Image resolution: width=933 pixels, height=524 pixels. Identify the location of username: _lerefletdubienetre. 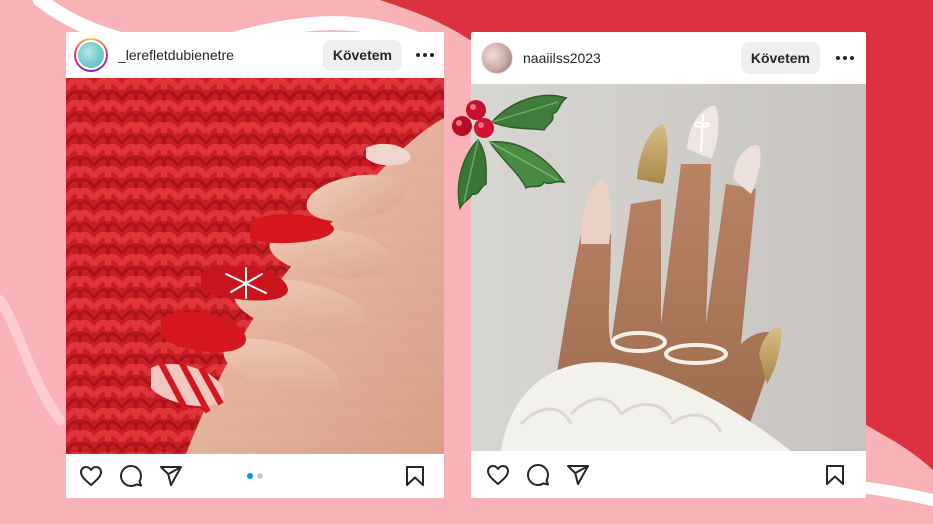
(220, 55).